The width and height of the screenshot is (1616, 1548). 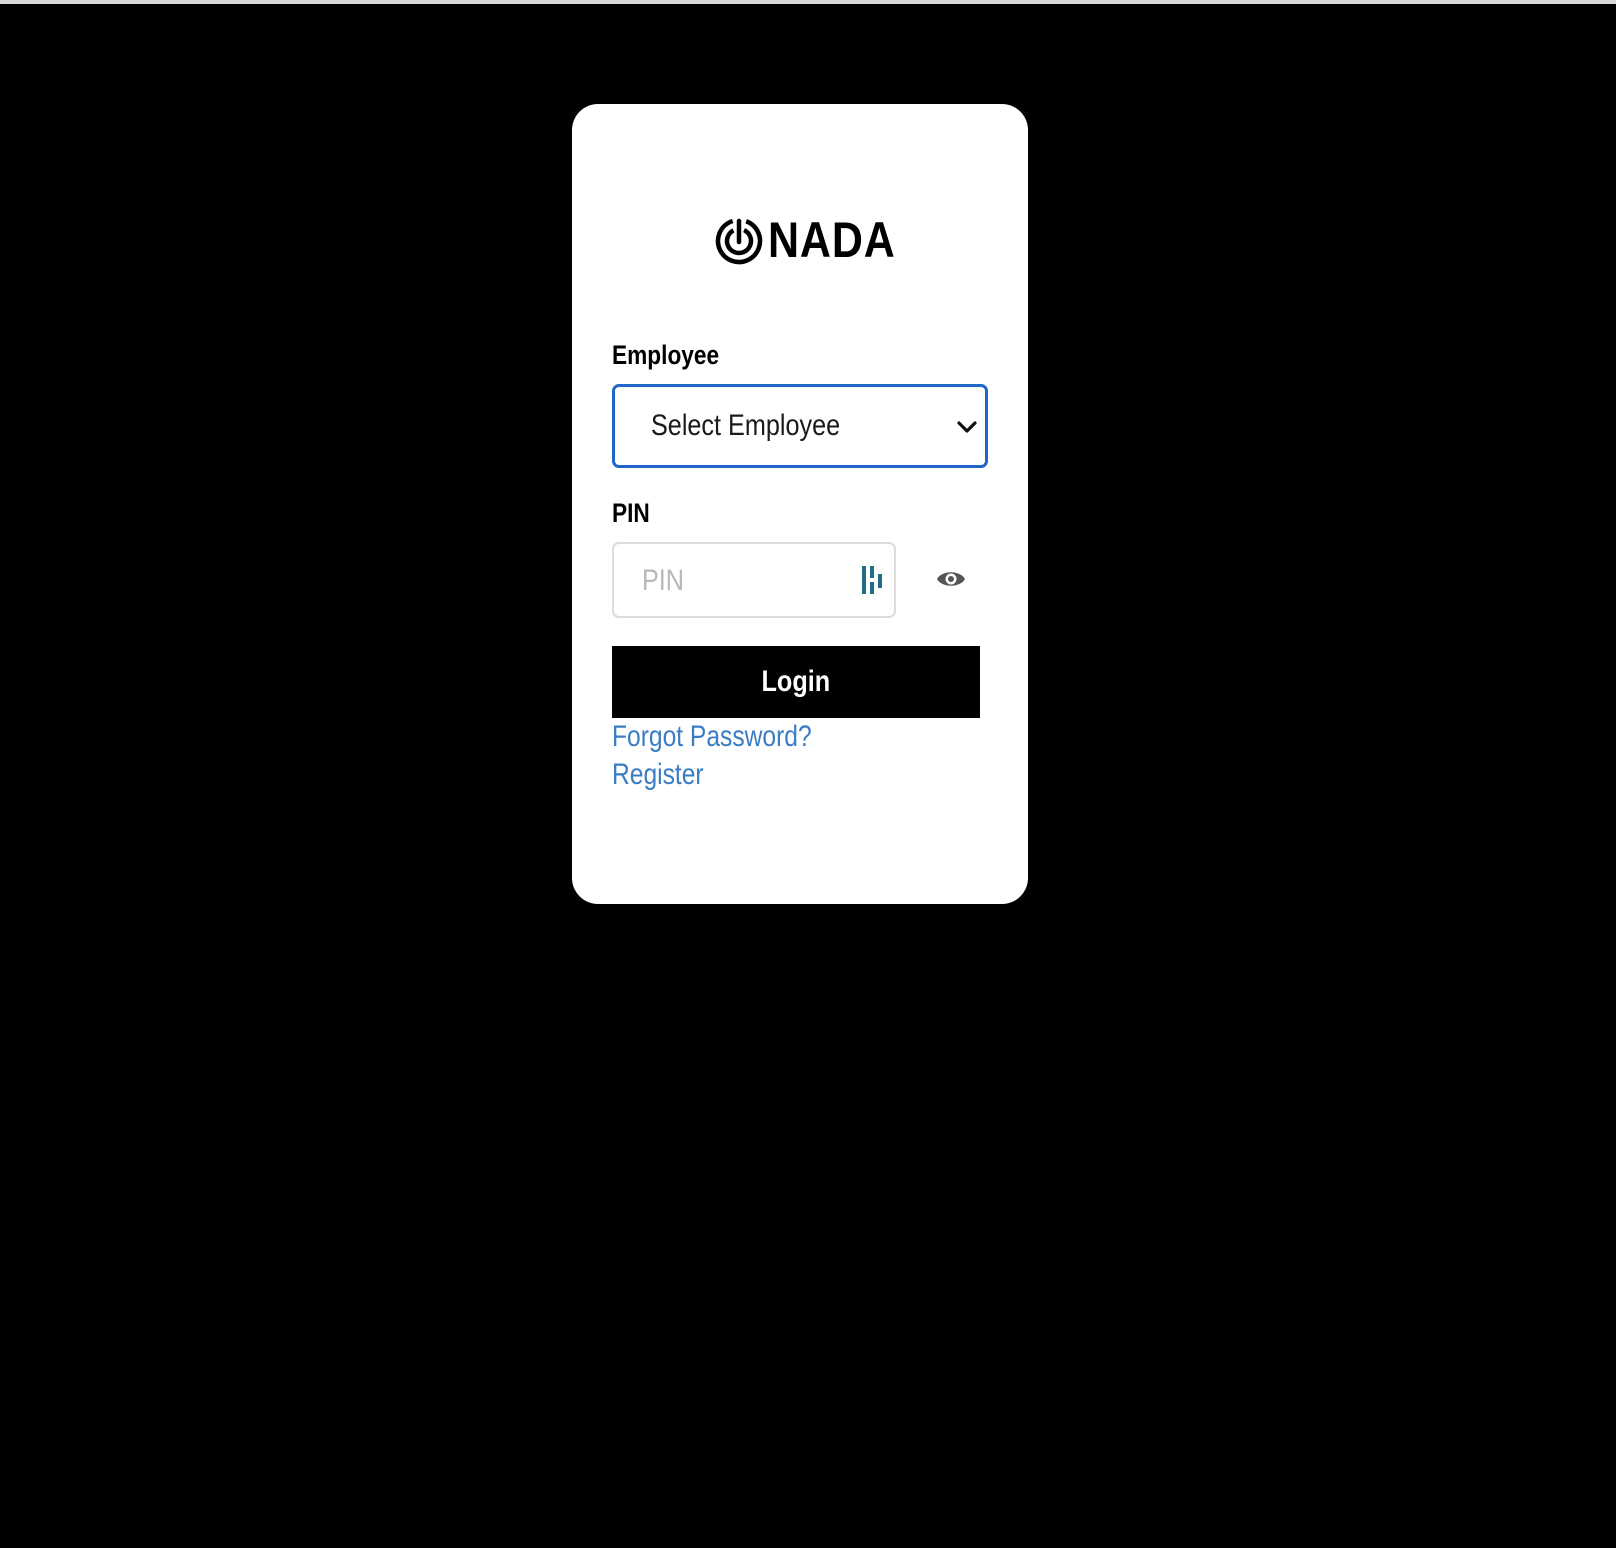 I want to click on brand-logo: NADA, so click(x=815, y=240).